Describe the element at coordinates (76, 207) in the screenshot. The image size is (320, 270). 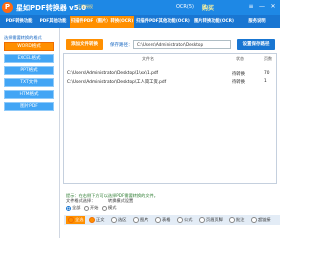
I see `option-label: 全部` at that location.